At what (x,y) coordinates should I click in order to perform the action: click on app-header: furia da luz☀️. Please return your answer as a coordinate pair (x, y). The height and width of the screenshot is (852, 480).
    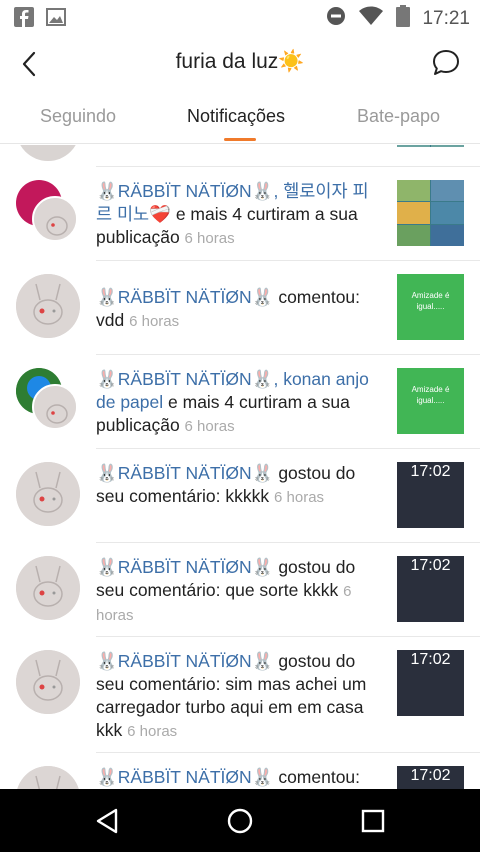
    Looking at the image, I should click on (240, 64).